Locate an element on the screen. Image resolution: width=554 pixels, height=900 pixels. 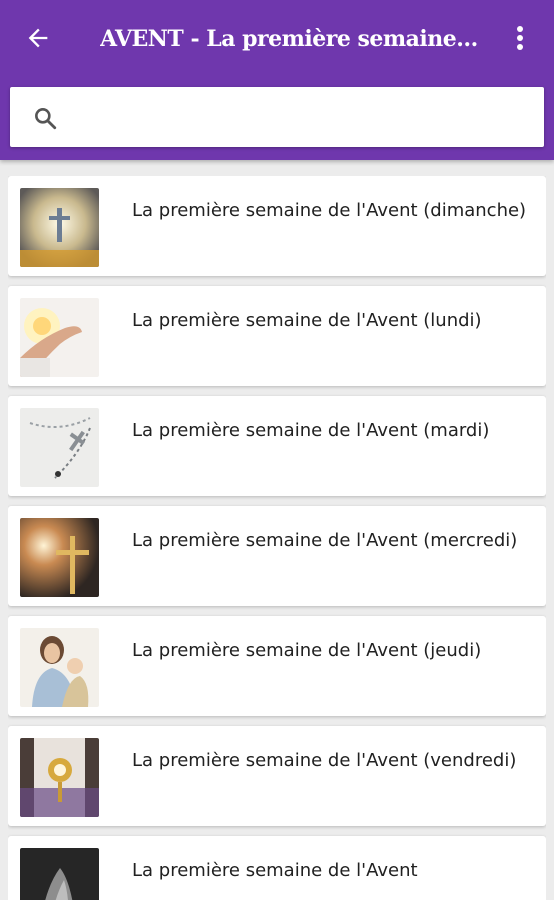
saint-with-child-image is located at coordinates (59, 667).